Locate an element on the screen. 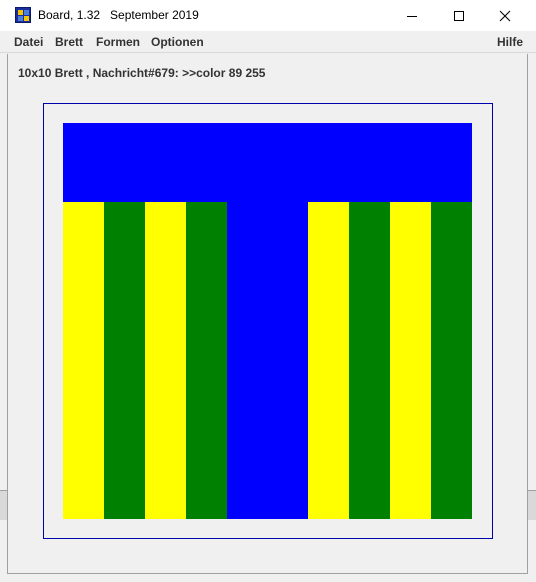 This screenshot has width=536, height=582. menu-formen: Formen is located at coordinates (118, 42).